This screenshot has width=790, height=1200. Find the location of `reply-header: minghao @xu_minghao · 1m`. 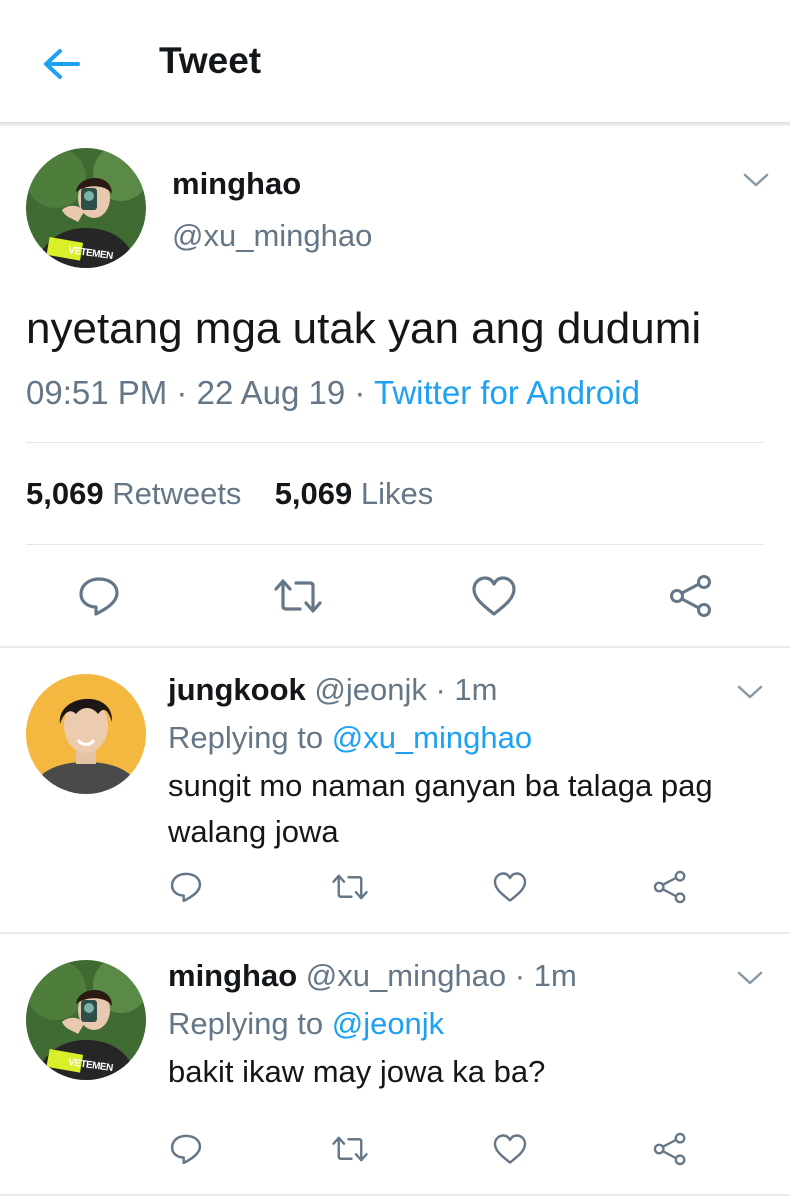

reply-header: minghao @xu_minghao · 1m is located at coordinates (372, 976).